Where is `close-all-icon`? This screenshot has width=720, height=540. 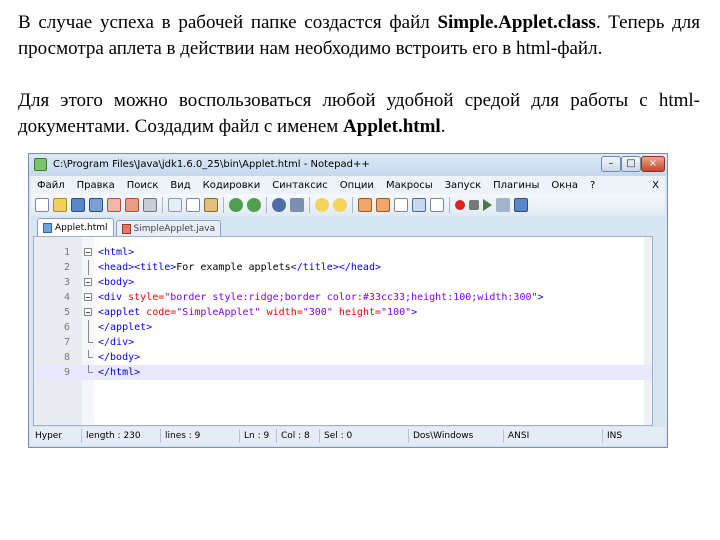
close-all-icon is located at coordinates (132, 205).